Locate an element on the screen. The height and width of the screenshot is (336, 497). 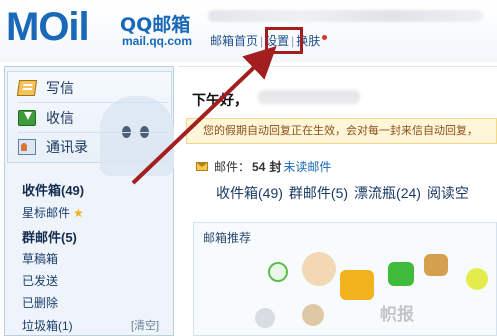
logo-brand: QQ邮箱 is located at coordinates (155, 25).